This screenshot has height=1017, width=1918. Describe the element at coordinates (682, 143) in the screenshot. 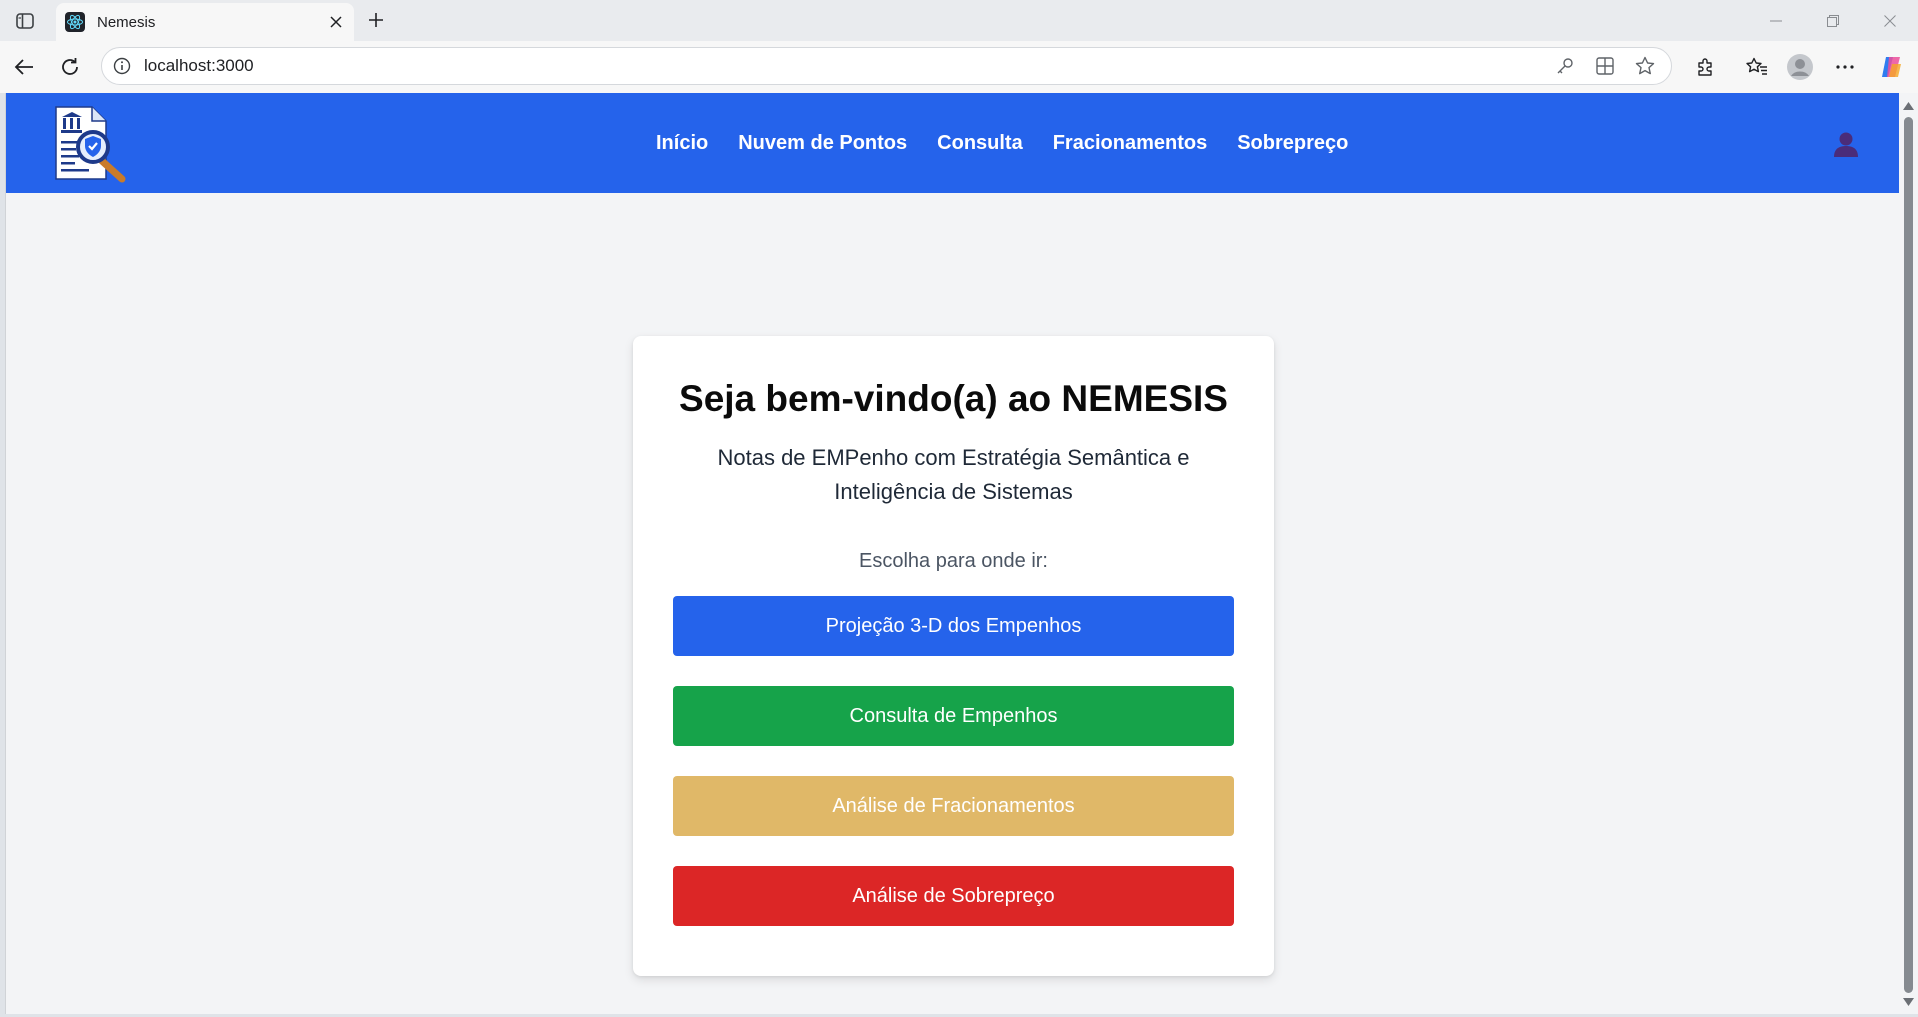

I see `nav-inicio: Início` at that location.